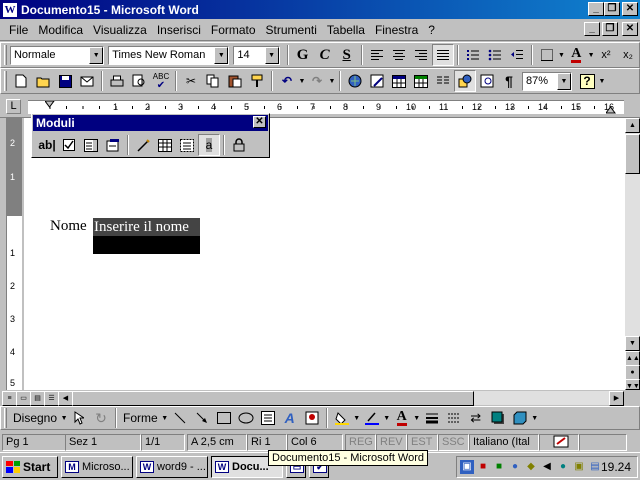 Image resolution: width=640 pixels, height=480 pixels. What do you see at coordinates (312, 418) in the screenshot?
I see `clip-art-icon` at bounding box center [312, 418].